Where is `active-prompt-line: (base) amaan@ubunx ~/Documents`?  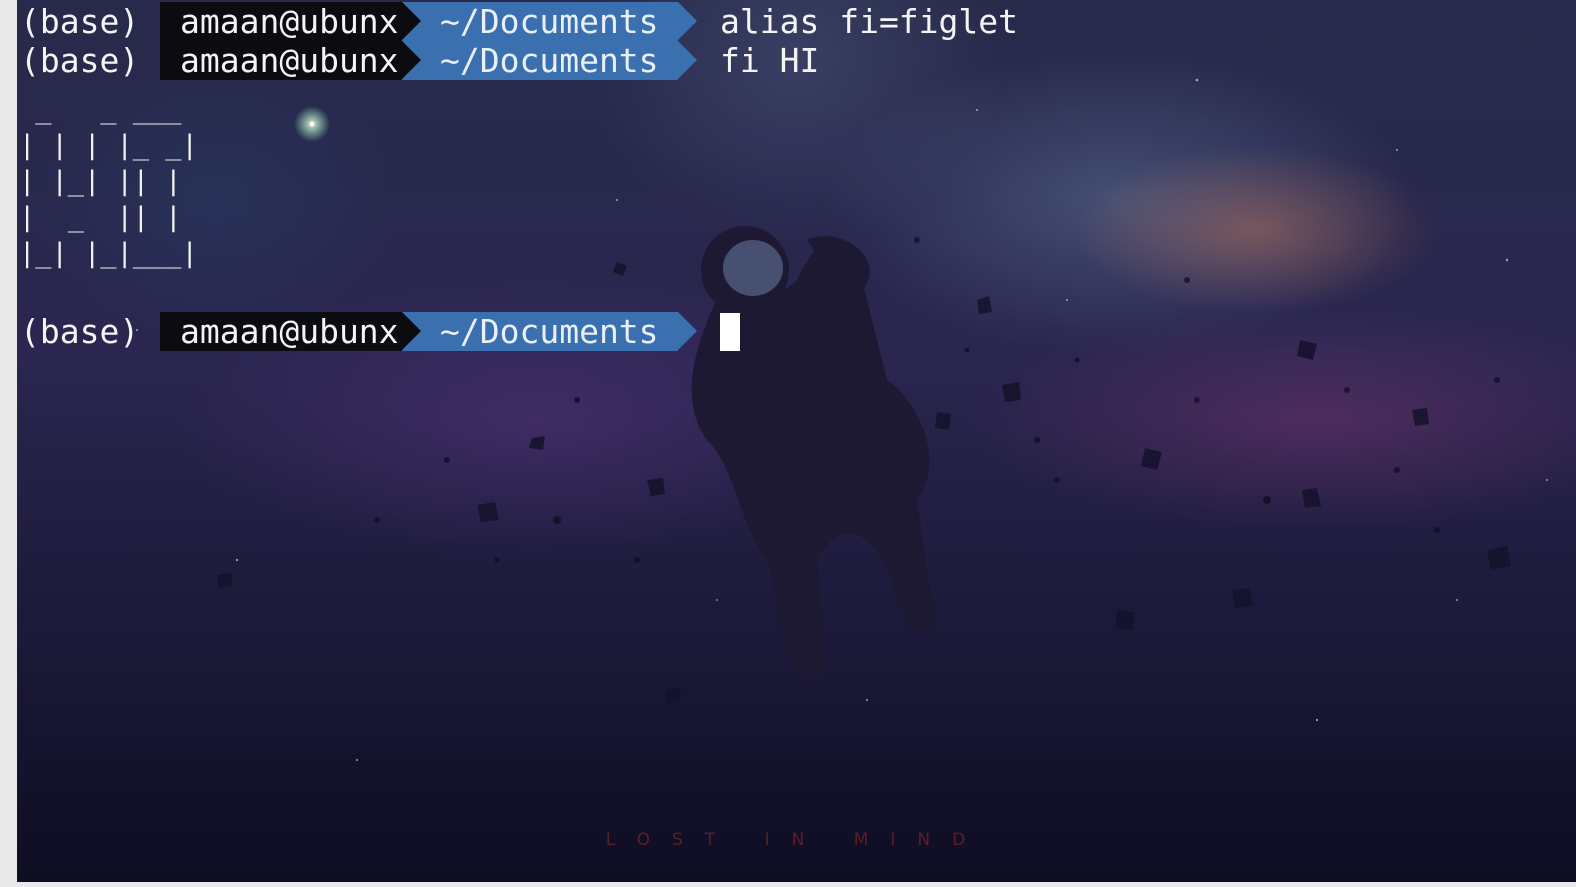 active-prompt-line: (base) amaan@ubunx ~/Documents is located at coordinates (378, 331).